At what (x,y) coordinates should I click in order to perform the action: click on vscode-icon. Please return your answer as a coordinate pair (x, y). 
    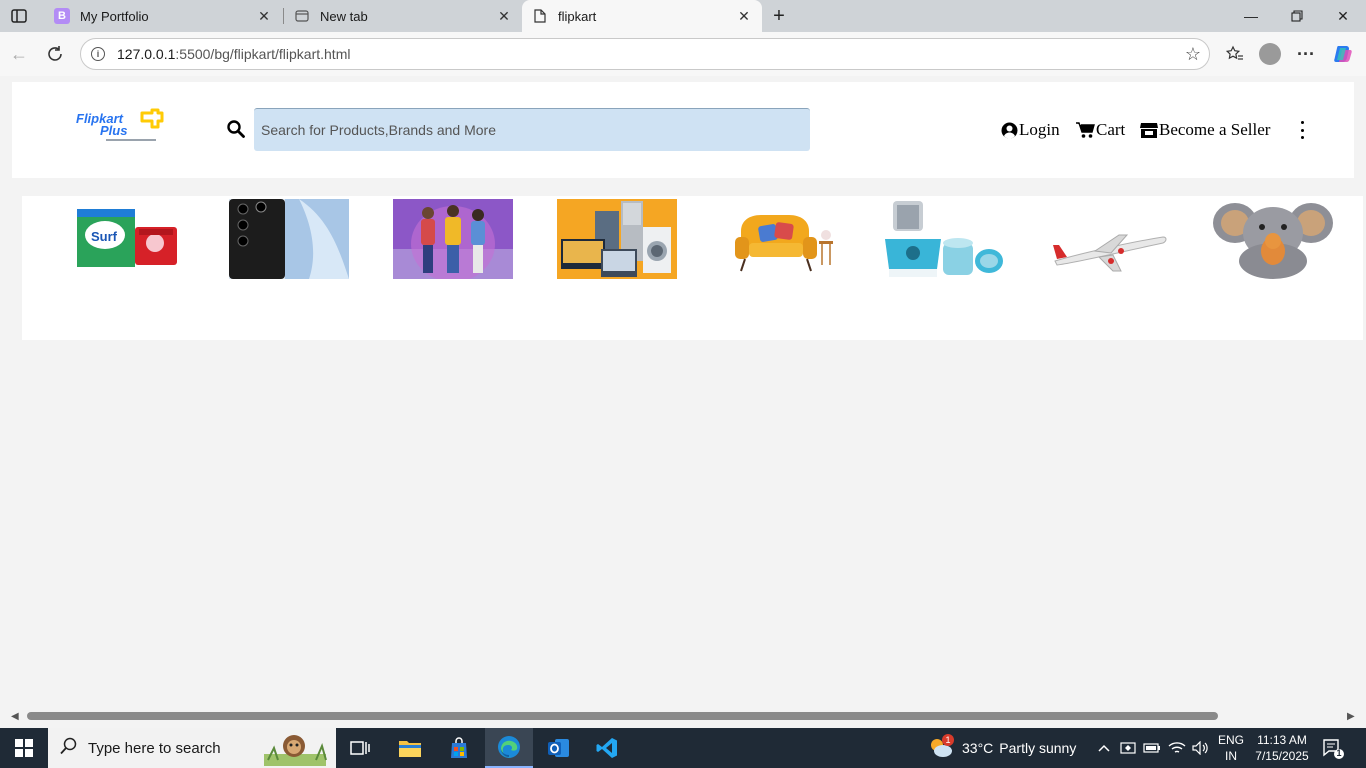
    Looking at the image, I should click on (607, 748).